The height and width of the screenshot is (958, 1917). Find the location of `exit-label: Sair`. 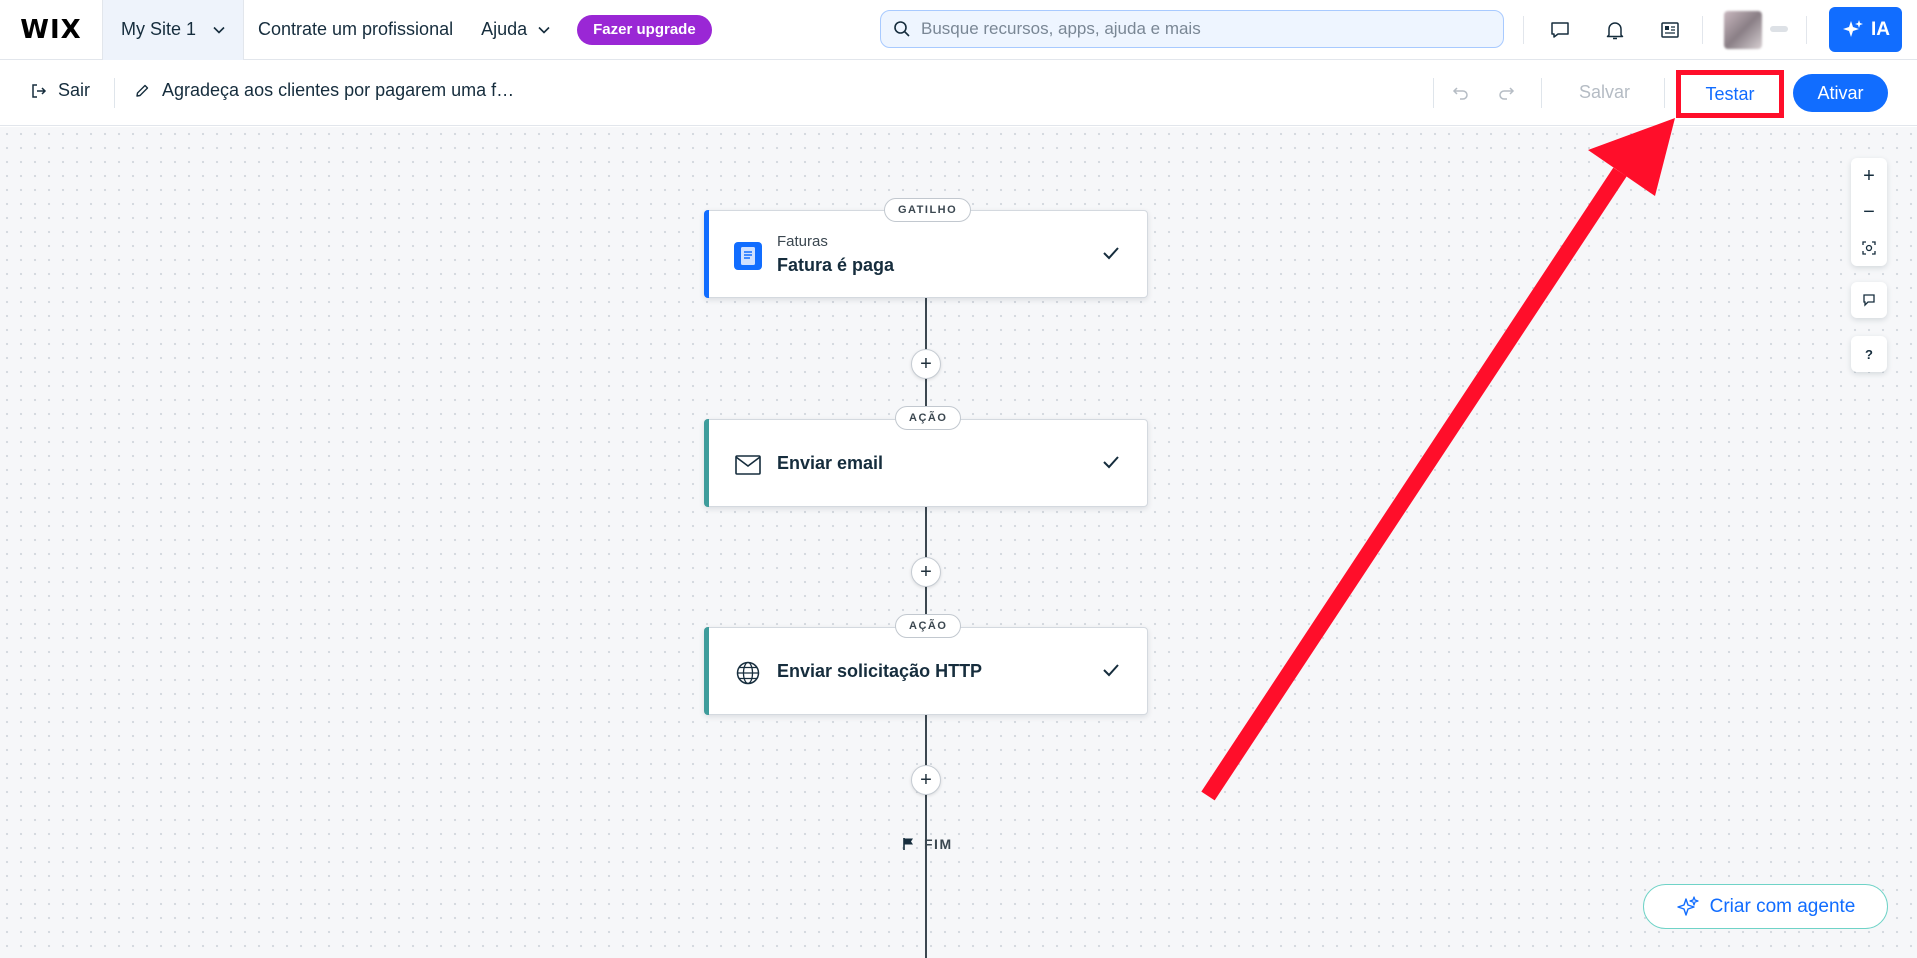

exit-label: Sair is located at coordinates (74, 90).